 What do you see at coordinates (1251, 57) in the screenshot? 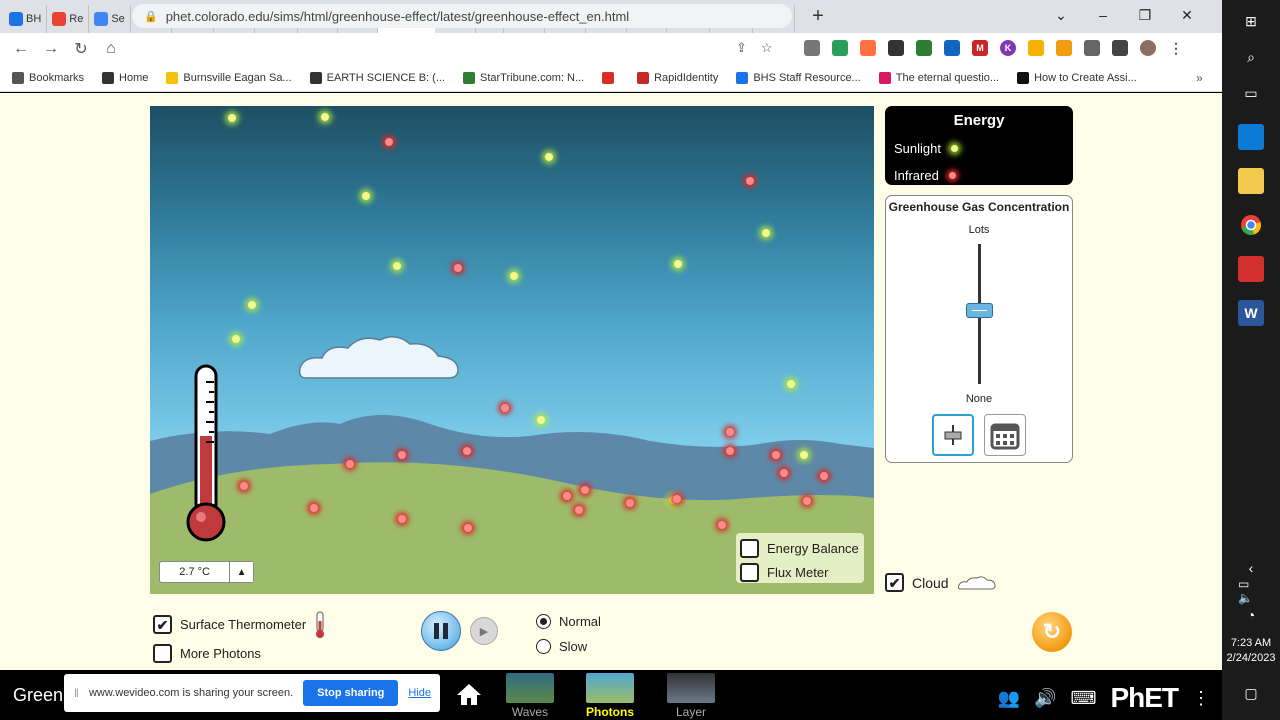
I see `search-icon: ⌕` at bounding box center [1251, 57].